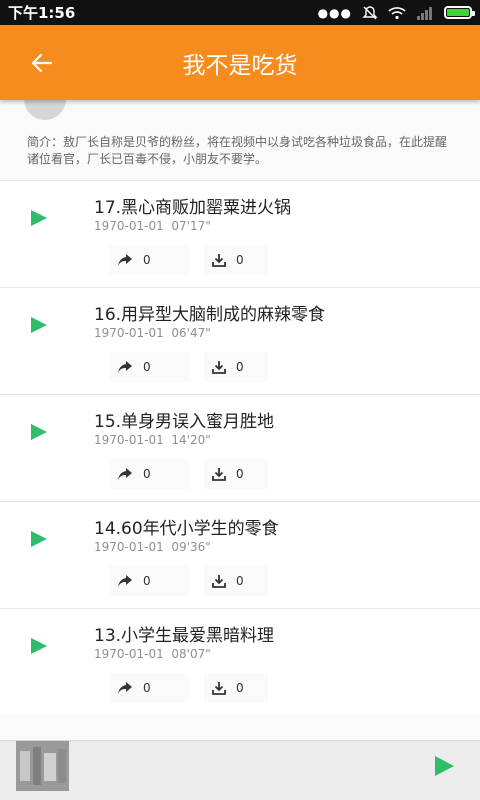 This screenshot has height=800, width=480. I want to click on signal-icon, so click(424, 13).